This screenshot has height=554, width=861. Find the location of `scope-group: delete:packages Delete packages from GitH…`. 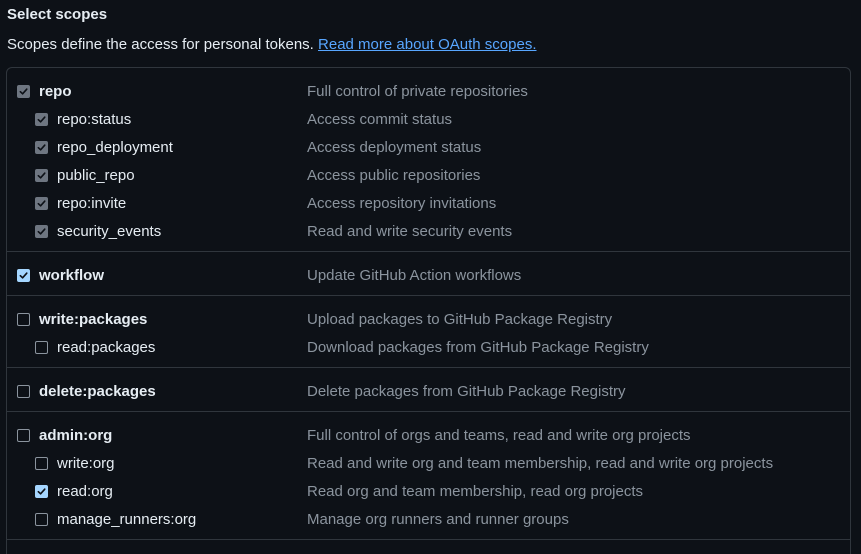

scope-group: delete:packages Delete packages from GitH… is located at coordinates (428, 390).